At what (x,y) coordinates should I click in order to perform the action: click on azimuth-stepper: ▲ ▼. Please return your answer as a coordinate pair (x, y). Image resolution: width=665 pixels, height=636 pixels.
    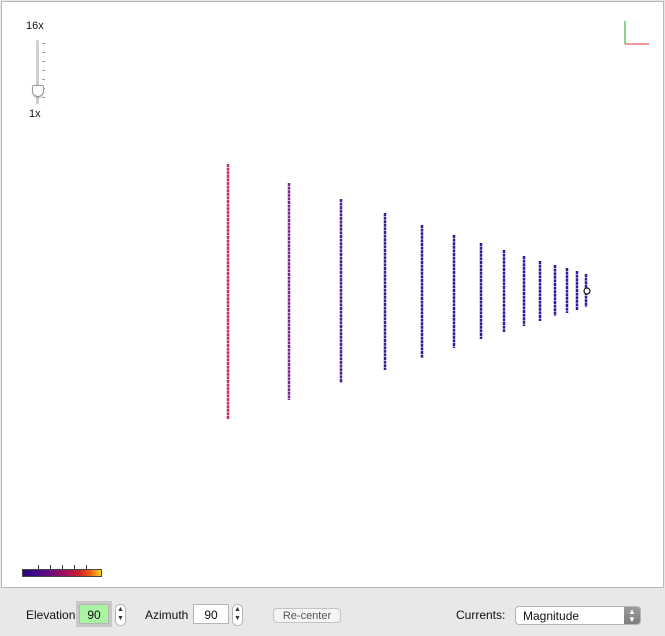
    Looking at the image, I should click on (237, 615).